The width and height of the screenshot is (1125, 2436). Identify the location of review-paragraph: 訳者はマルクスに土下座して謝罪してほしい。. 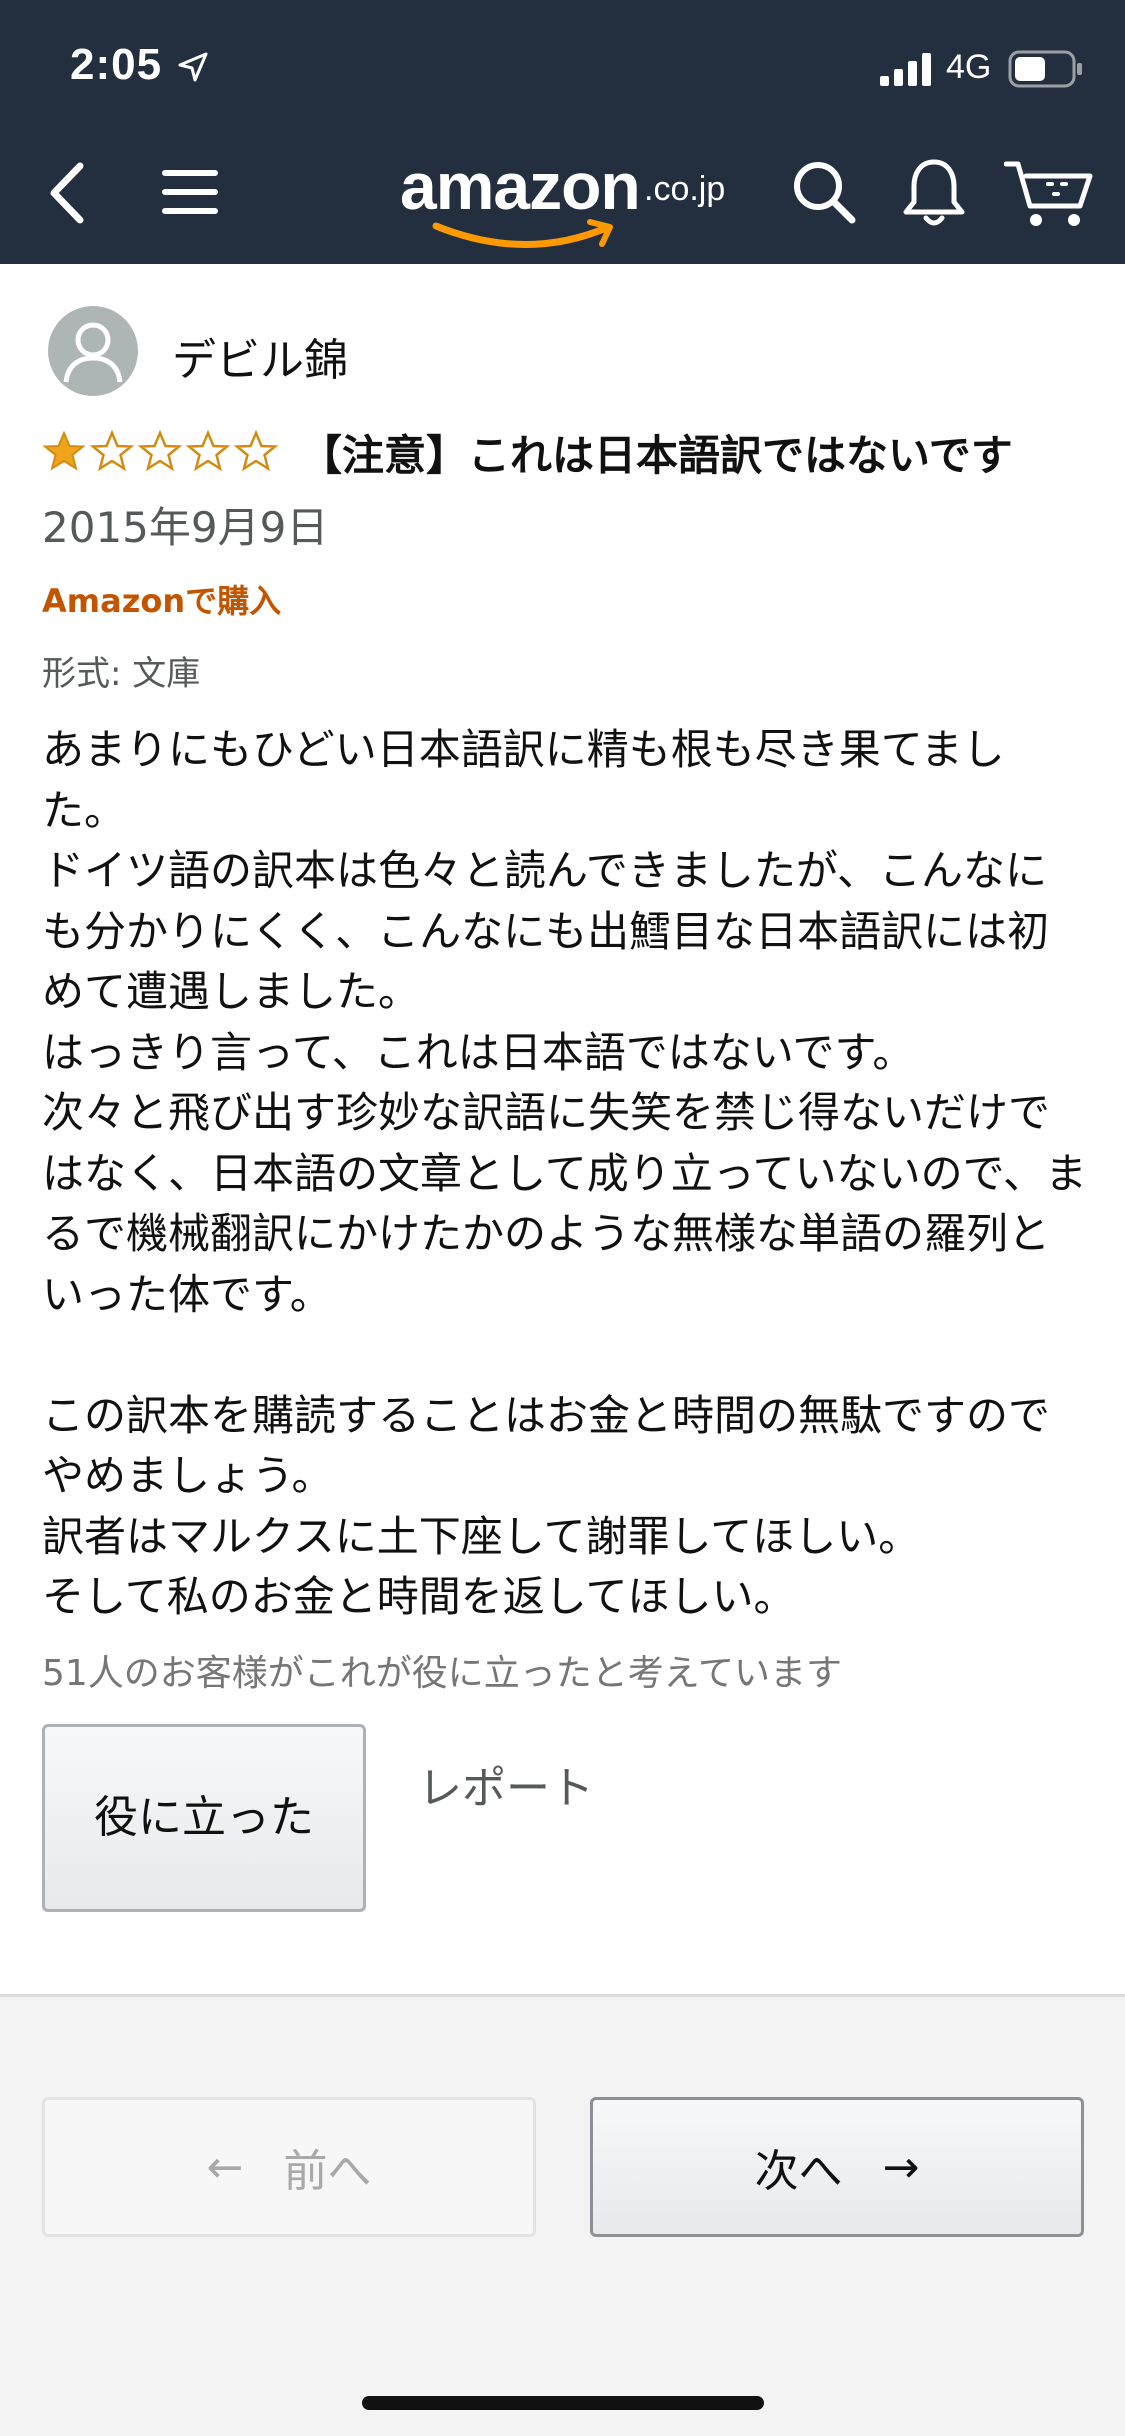
(481, 1536).